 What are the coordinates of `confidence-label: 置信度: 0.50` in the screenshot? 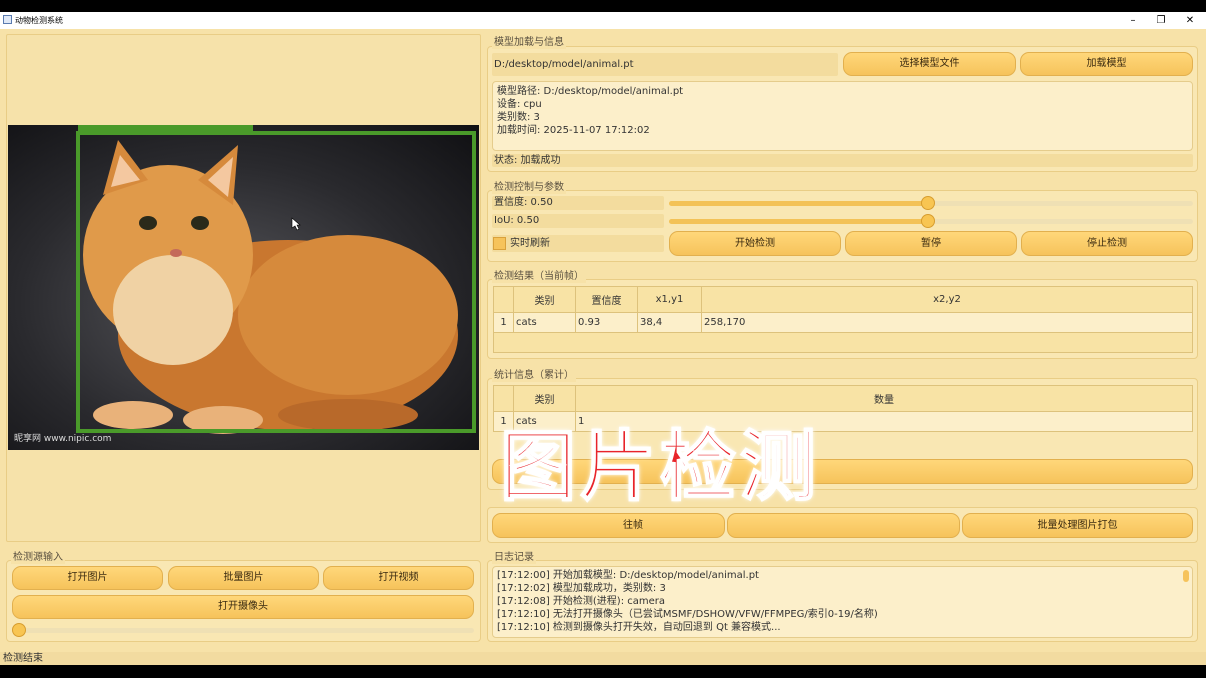 It's located at (578, 203).